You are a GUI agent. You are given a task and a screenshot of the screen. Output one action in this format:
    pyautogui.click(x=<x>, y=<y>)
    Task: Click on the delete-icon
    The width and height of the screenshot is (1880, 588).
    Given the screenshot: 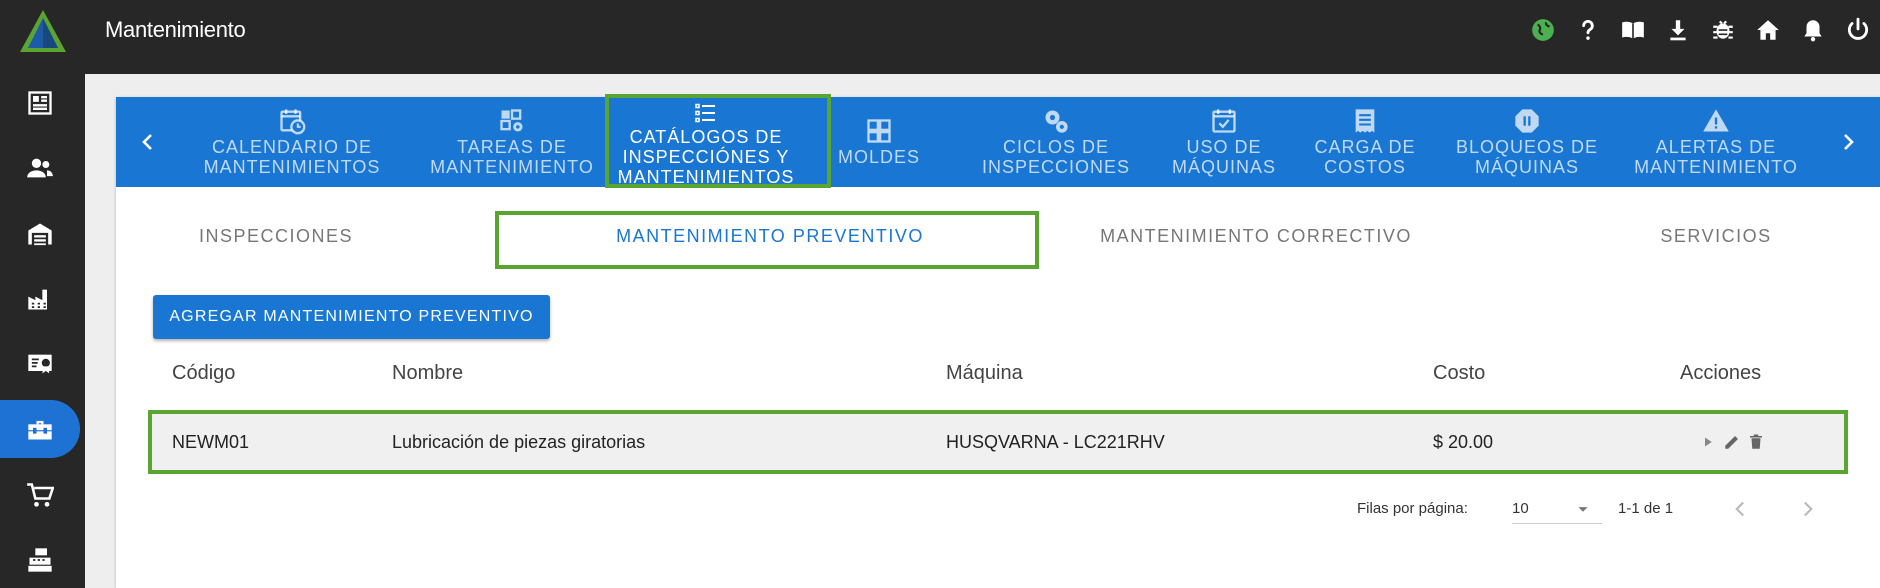 What is the action you would take?
    pyautogui.click(x=1756, y=442)
    